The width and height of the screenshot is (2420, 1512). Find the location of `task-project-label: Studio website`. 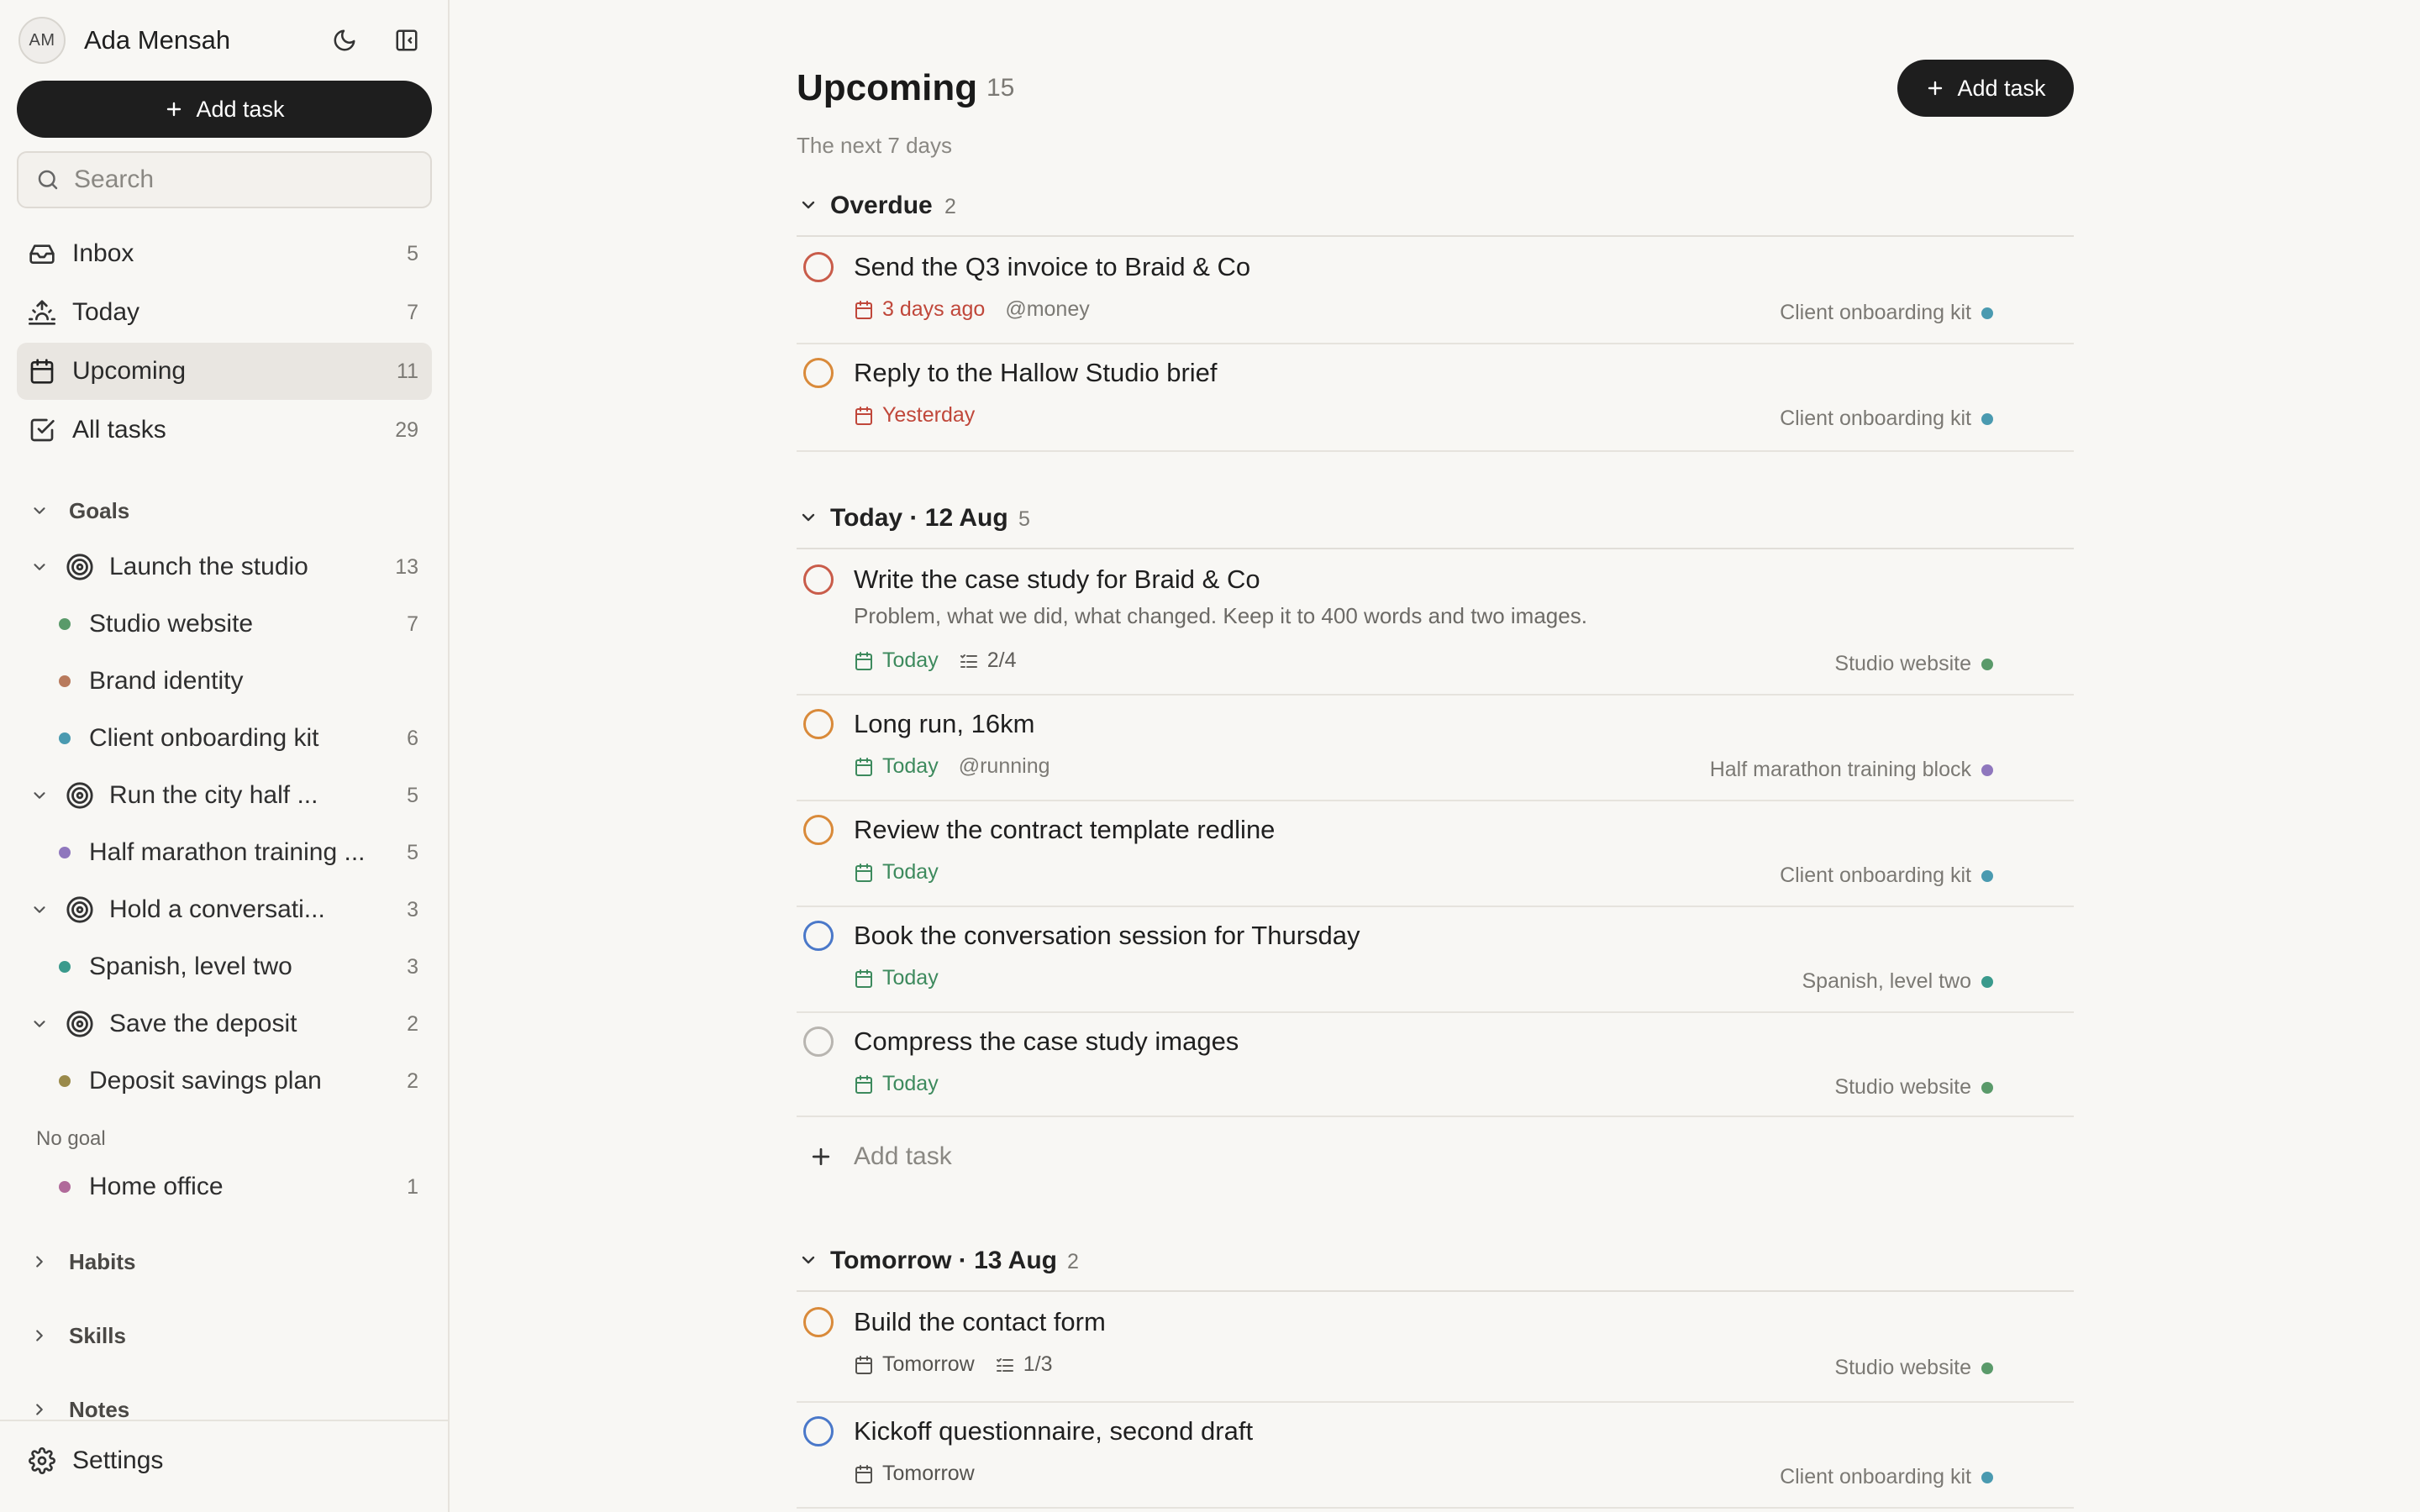

task-project-label: Studio website is located at coordinates (1903, 1367).